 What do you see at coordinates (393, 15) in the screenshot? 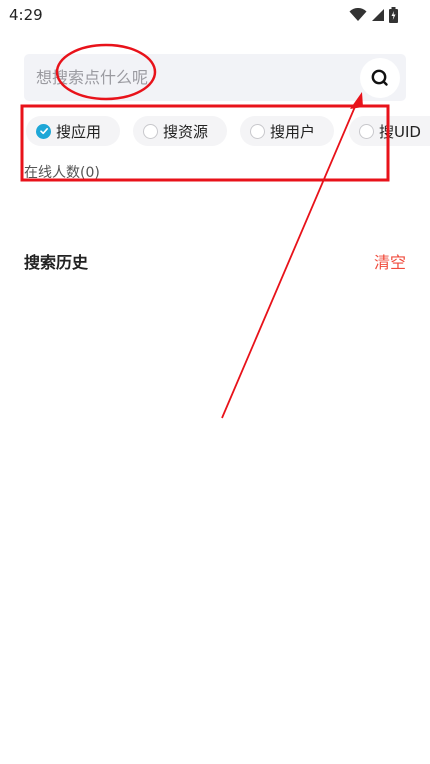
I see `battery-icon` at bounding box center [393, 15].